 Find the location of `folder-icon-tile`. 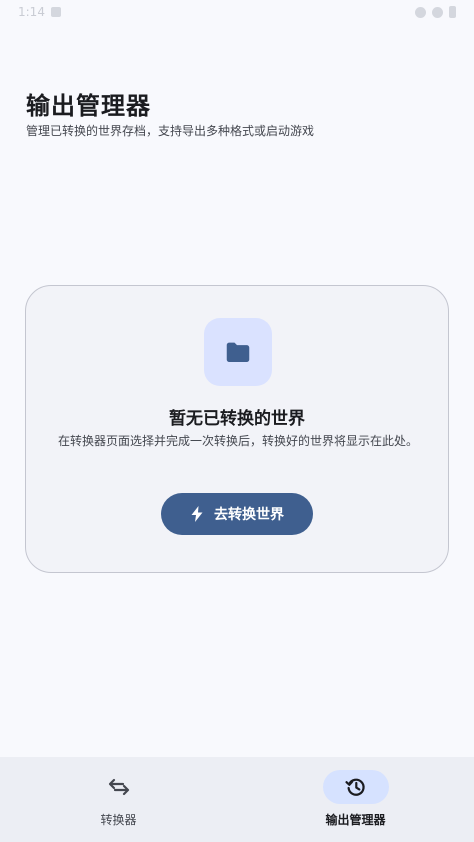

folder-icon-tile is located at coordinates (238, 352).